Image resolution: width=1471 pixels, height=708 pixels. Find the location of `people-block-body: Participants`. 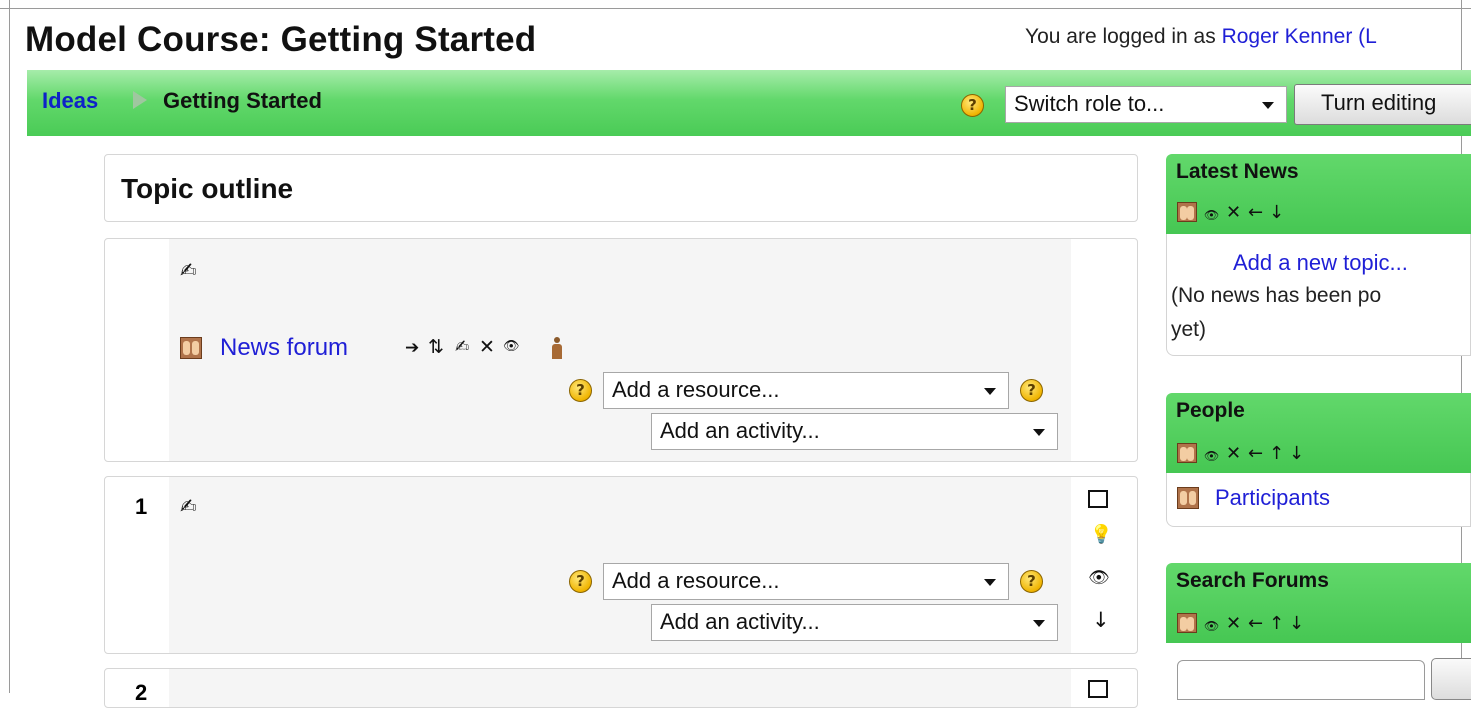

people-block-body: Participants is located at coordinates (1318, 500).